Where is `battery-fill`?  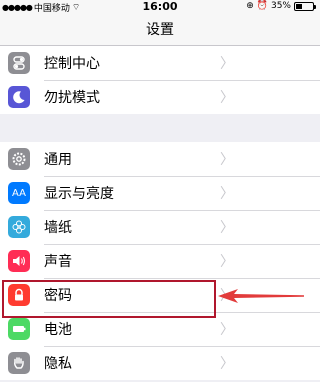
battery-fill is located at coordinates (299, 6).